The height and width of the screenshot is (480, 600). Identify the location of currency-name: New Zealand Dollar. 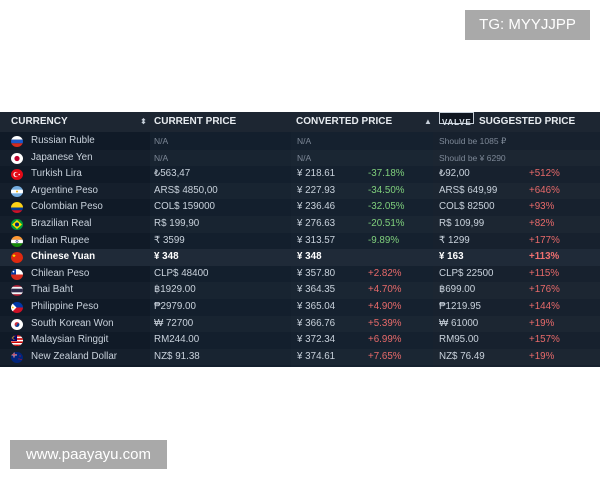
(74, 356).